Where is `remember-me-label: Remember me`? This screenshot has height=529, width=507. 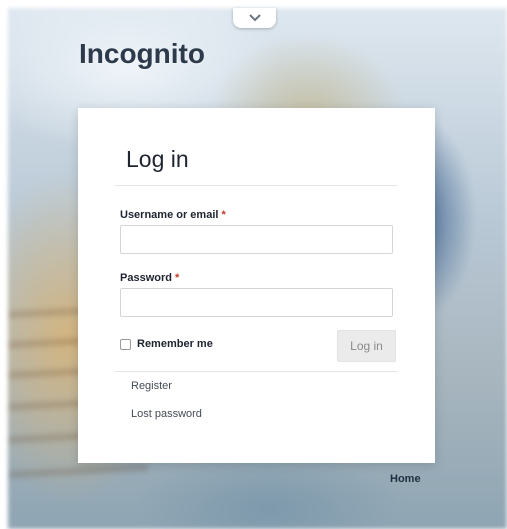
remember-me-label: Remember me is located at coordinates (175, 344).